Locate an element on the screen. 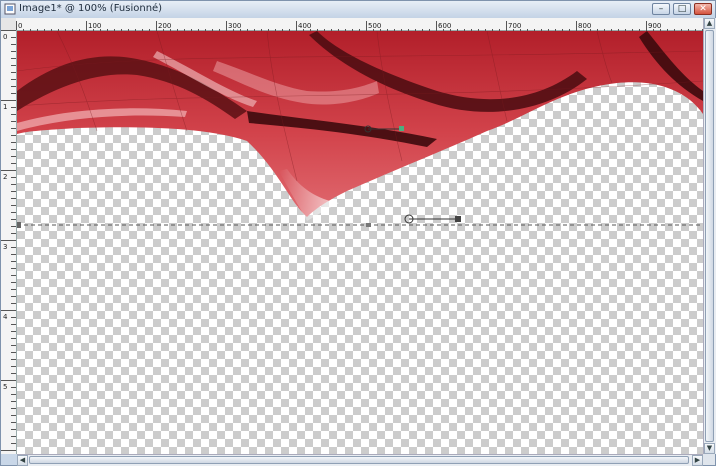 Image resolution: width=716 pixels, height=466 pixels. minimize-button: – is located at coordinates (661, 9).